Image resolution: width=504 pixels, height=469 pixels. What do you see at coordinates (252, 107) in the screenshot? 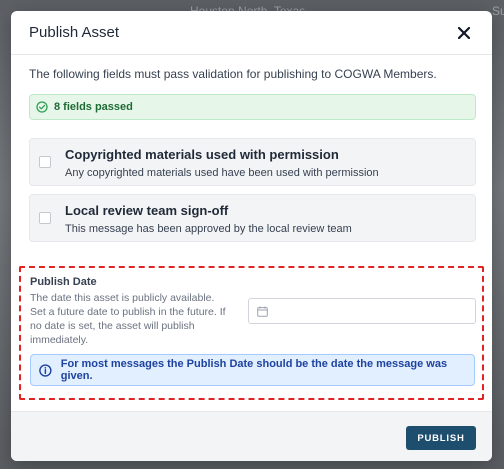
I see `fields-passed-banner: 8 fields passed` at bounding box center [252, 107].